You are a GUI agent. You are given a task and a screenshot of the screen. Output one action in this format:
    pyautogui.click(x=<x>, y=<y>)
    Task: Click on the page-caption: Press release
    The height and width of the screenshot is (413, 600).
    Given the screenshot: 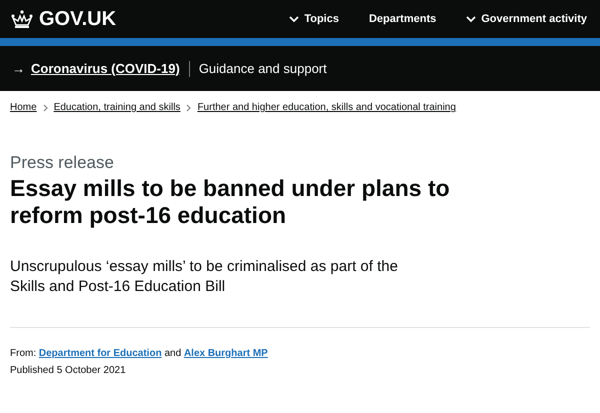 What is the action you would take?
    pyautogui.click(x=62, y=163)
    